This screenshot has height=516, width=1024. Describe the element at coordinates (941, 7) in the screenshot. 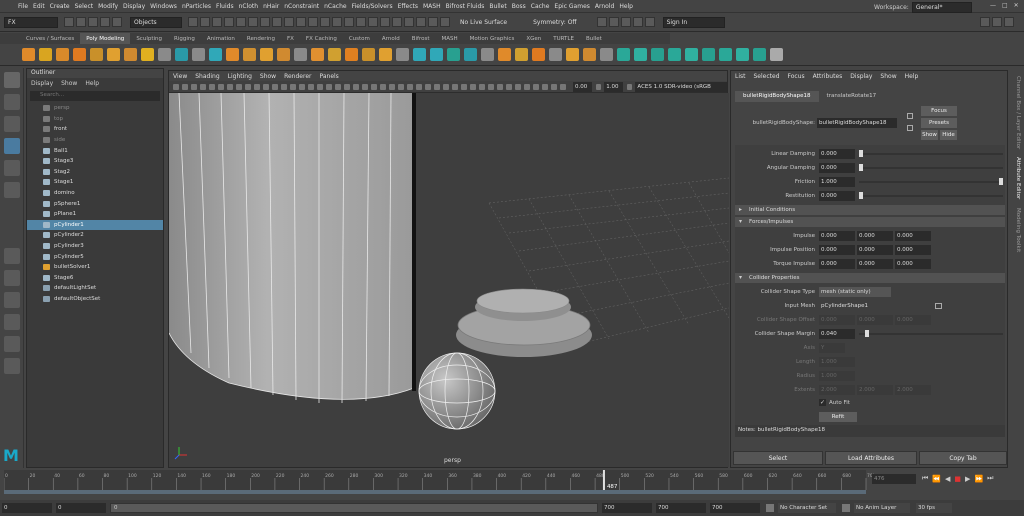

I see `workspace-dropdown: General*` at that location.